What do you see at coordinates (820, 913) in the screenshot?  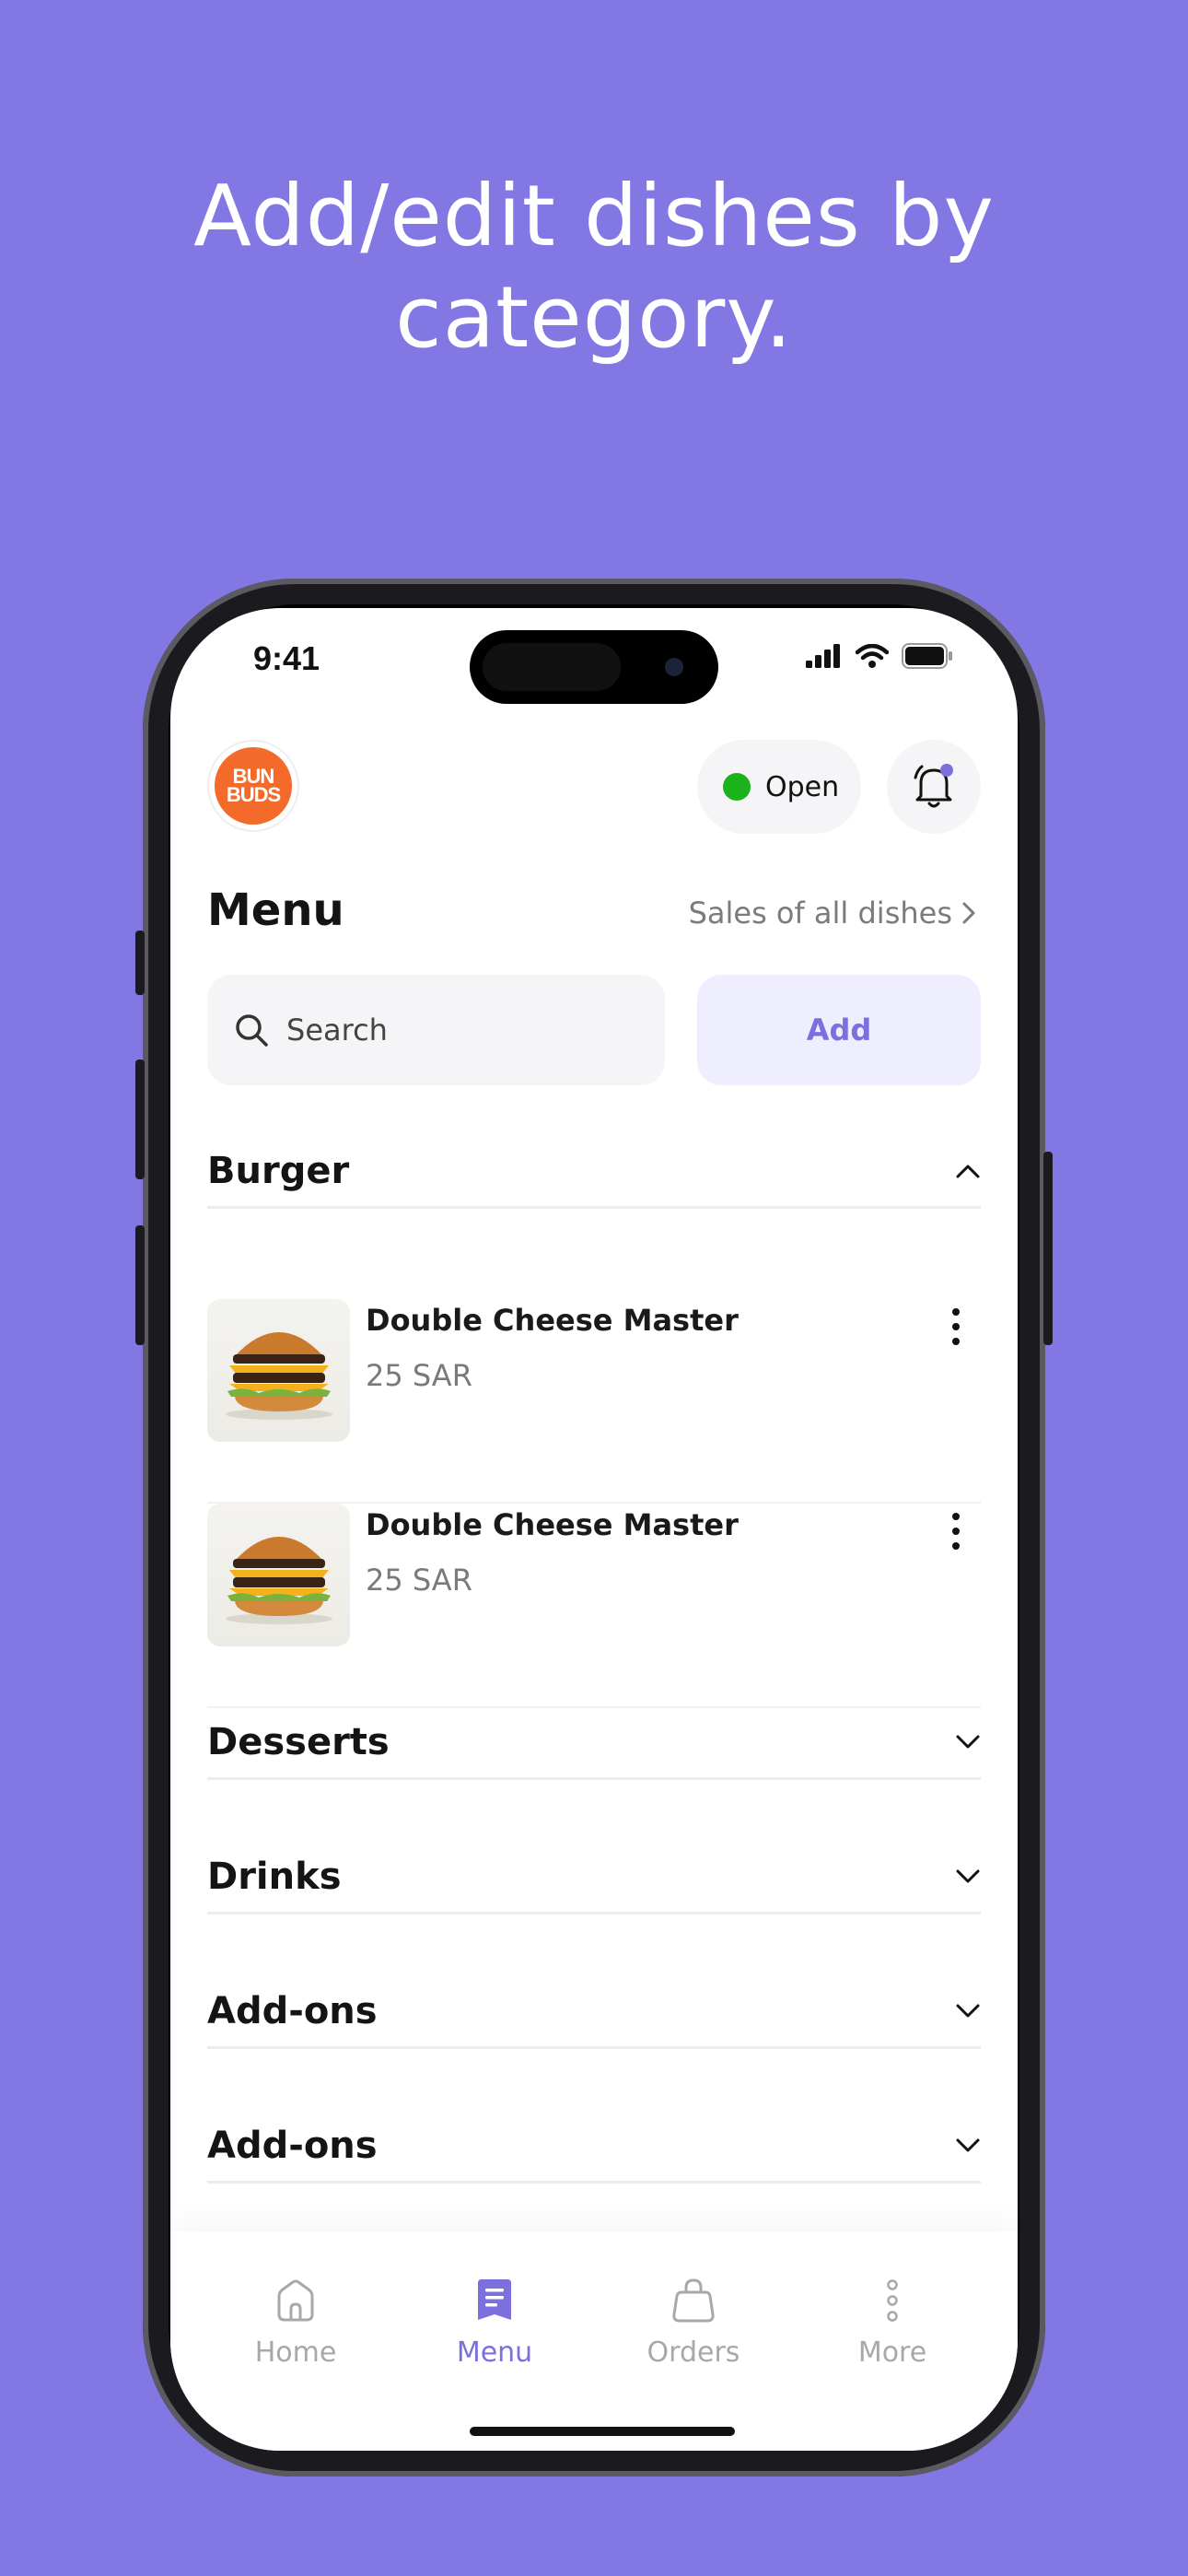 I see `sales-link-label: Sales of all dishes` at bounding box center [820, 913].